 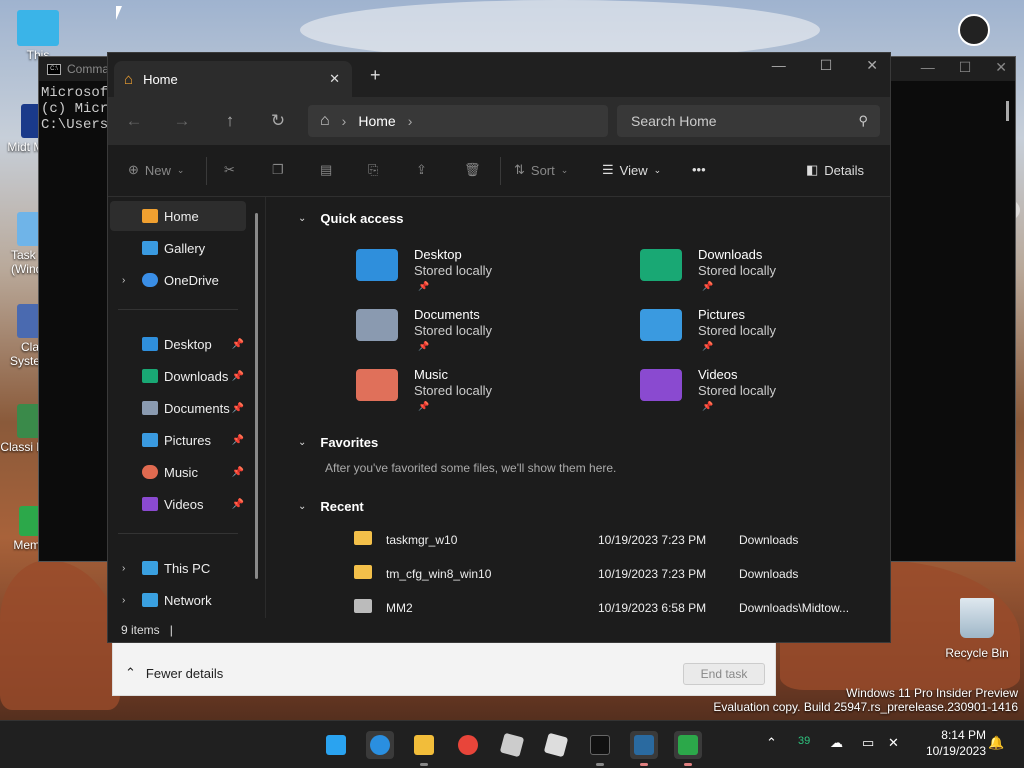 I want to click on details-button: ◧ Details, so click(x=835, y=170).